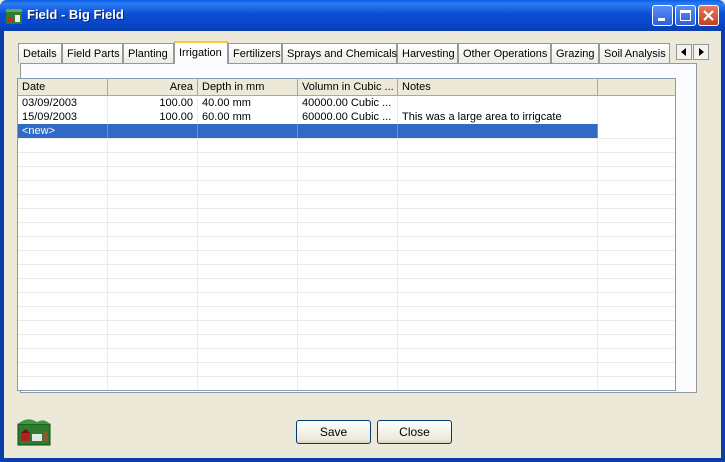 The width and height of the screenshot is (725, 462). Describe the element at coordinates (427, 53) in the screenshot. I see `tab-harvesting: Harvesting` at that location.